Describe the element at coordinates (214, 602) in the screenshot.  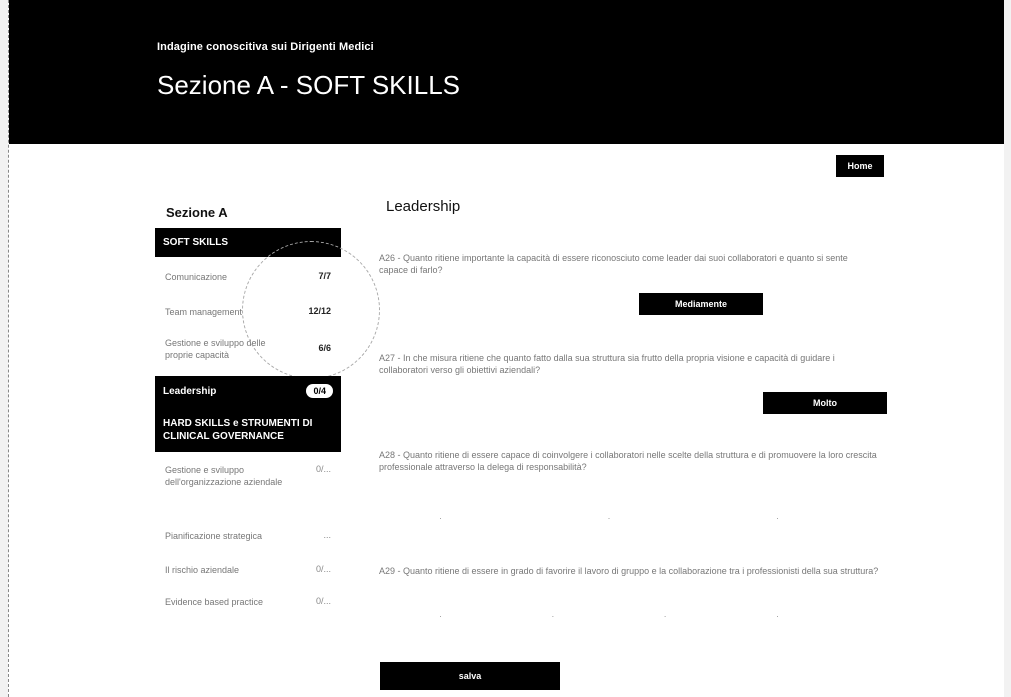
I see `sidebar-item-label: Evidence based practice` at that location.